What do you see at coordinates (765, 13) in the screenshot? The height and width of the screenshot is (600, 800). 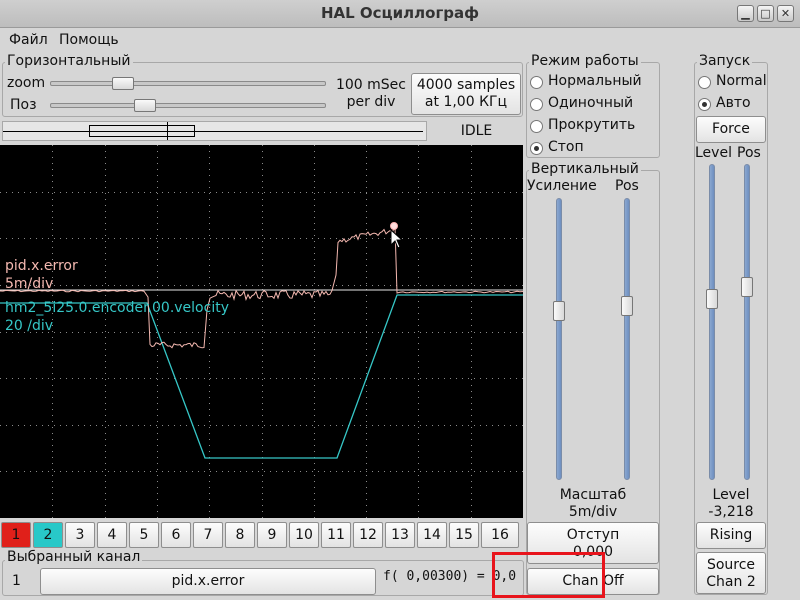 I see `maximize-icon: □` at bounding box center [765, 13].